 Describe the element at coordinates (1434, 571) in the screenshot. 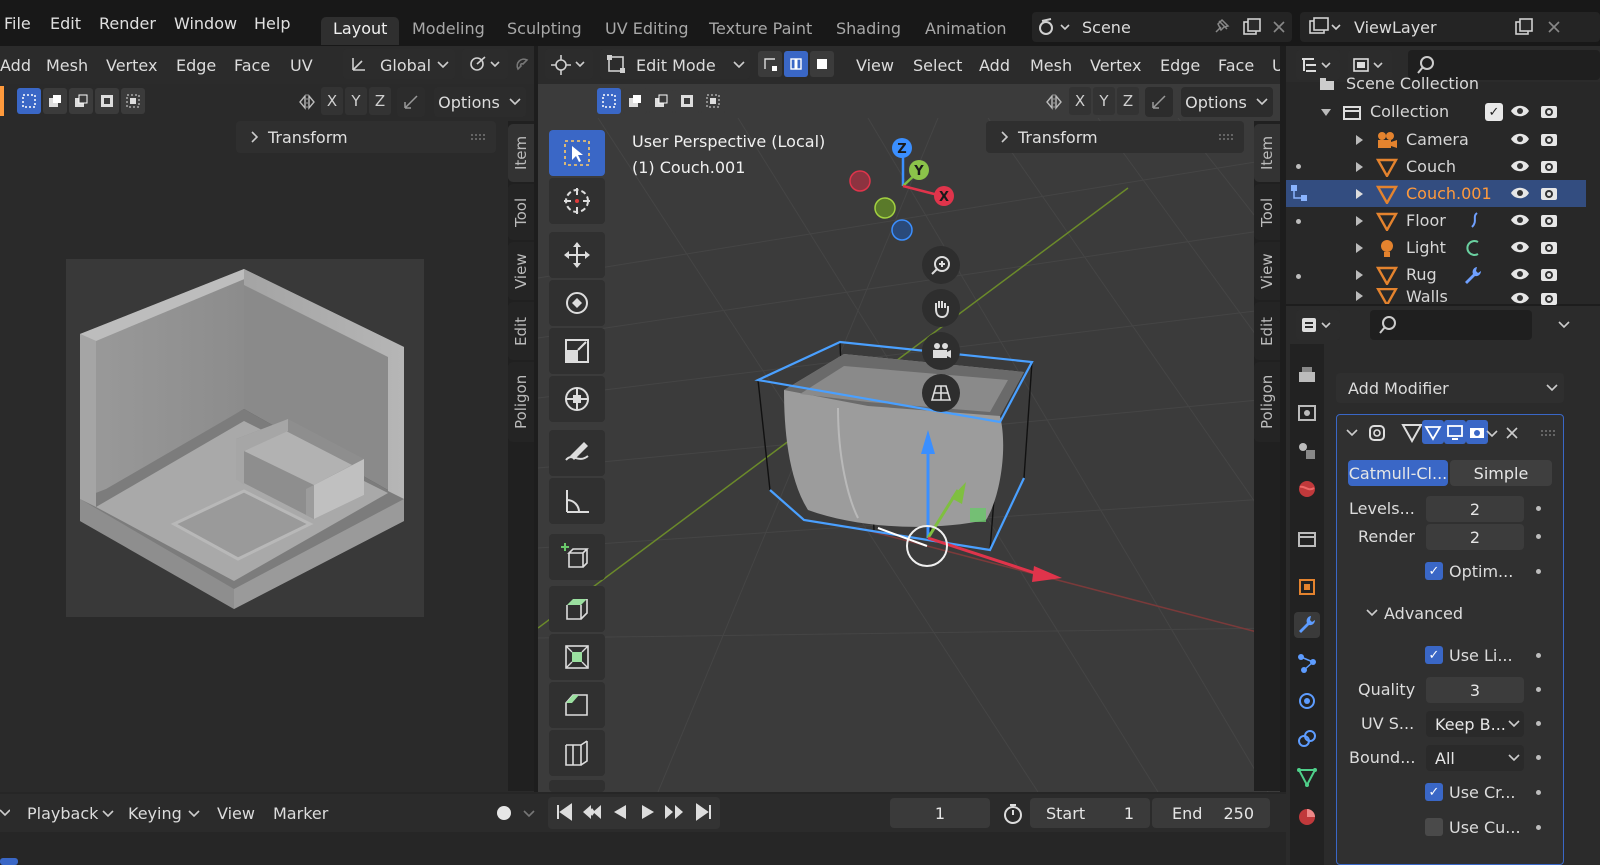

I see `optimal-display-checkbox: ✓` at that location.